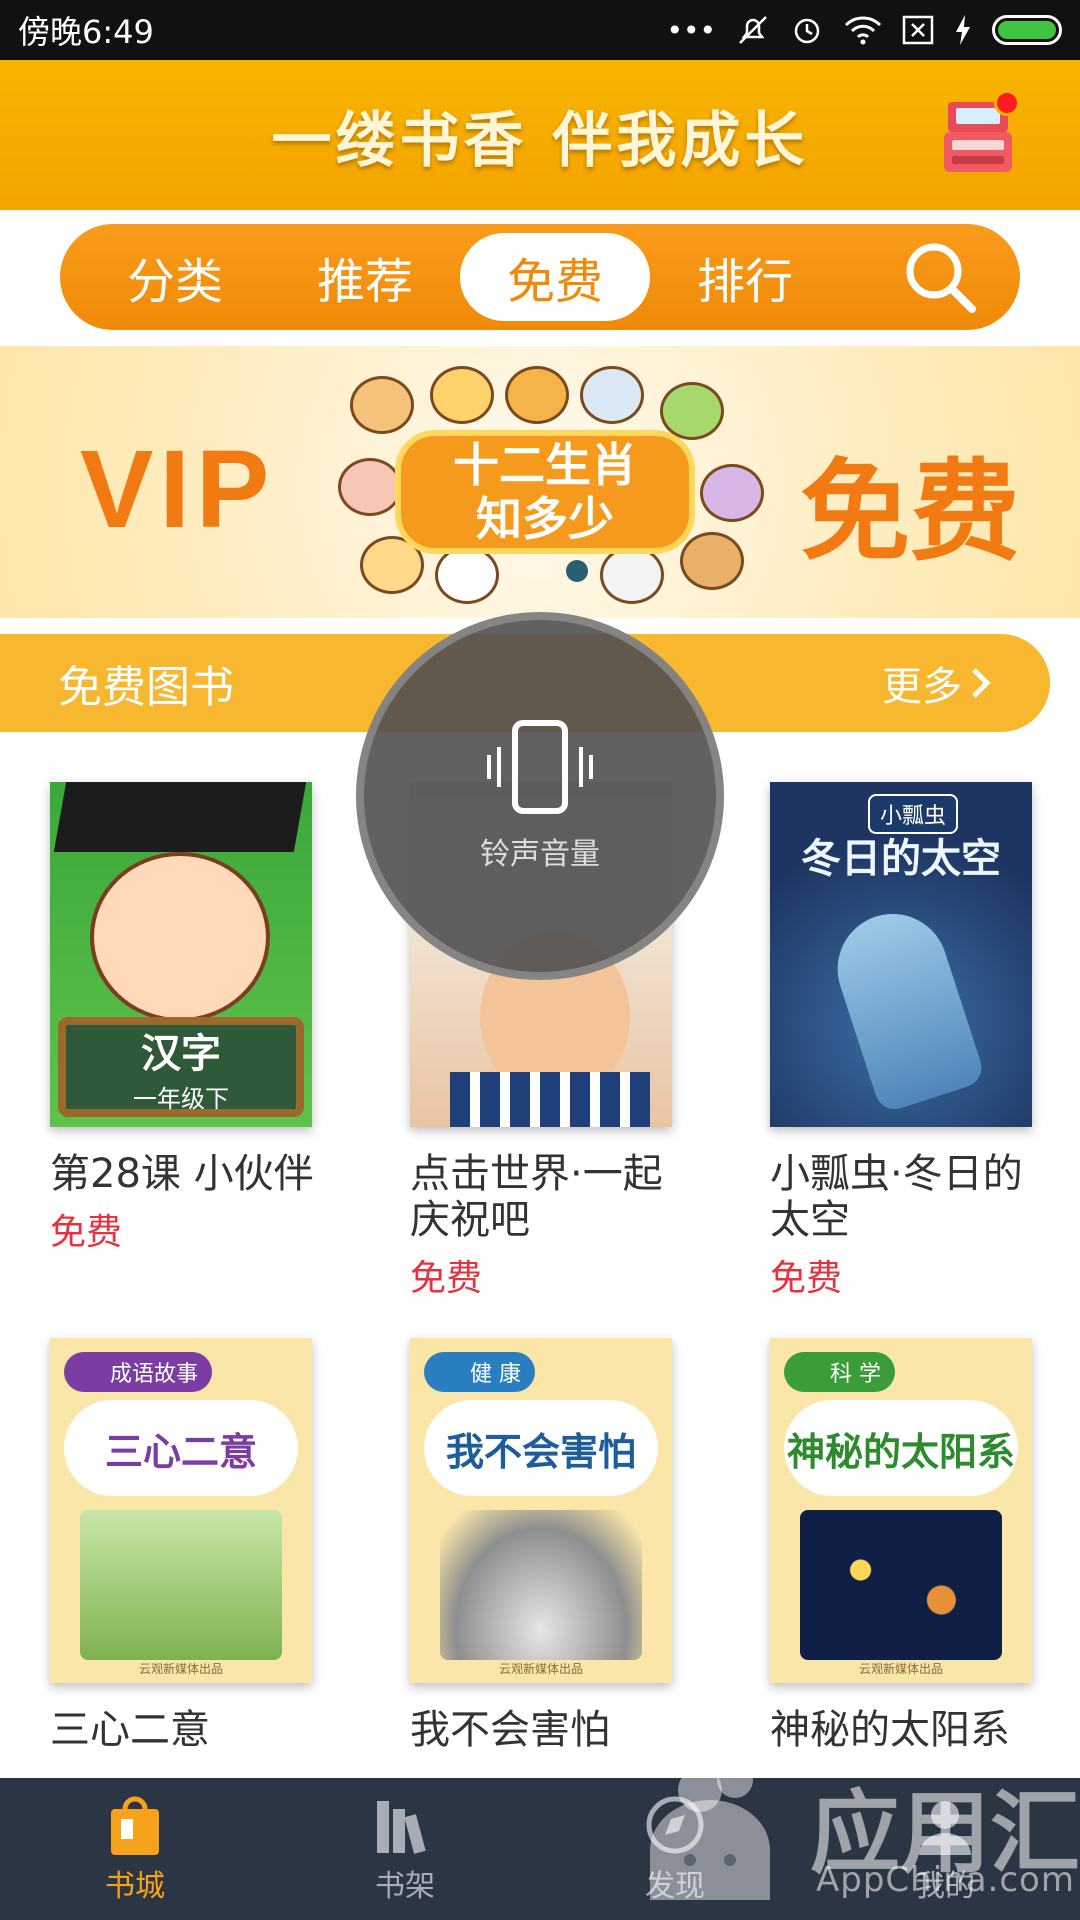 This screenshot has width=1080, height=1920. What do you see at coordinates (577, 571) in the screenshot?
I see `carousel-indicator` at bounding box center [577, 571].